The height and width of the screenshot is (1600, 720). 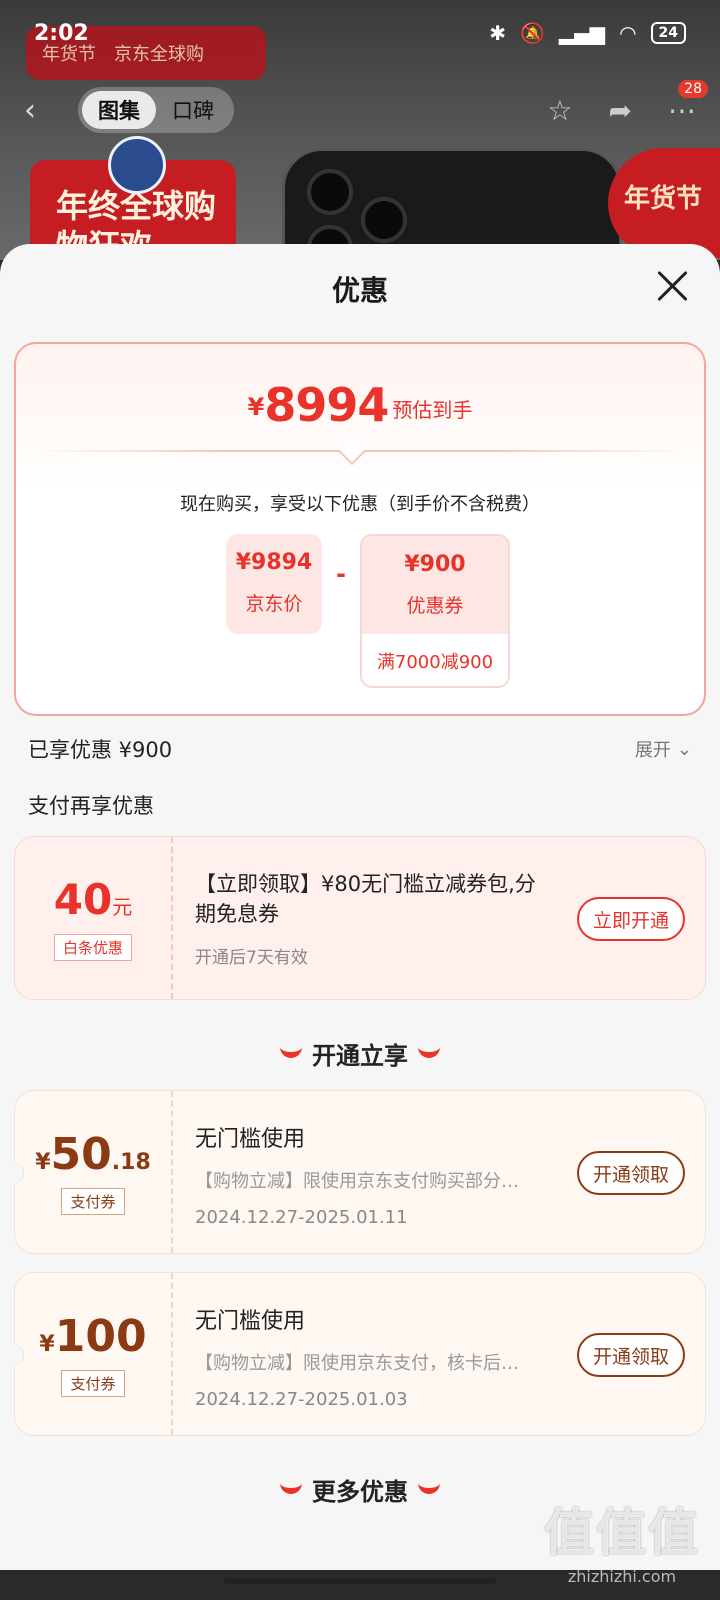 What do you see at coordinates (301, 1399) in the screenshot?
I see `pay-coupon-date: 2024.12.27-2025.01.03` at bounding box center [301, 1399].